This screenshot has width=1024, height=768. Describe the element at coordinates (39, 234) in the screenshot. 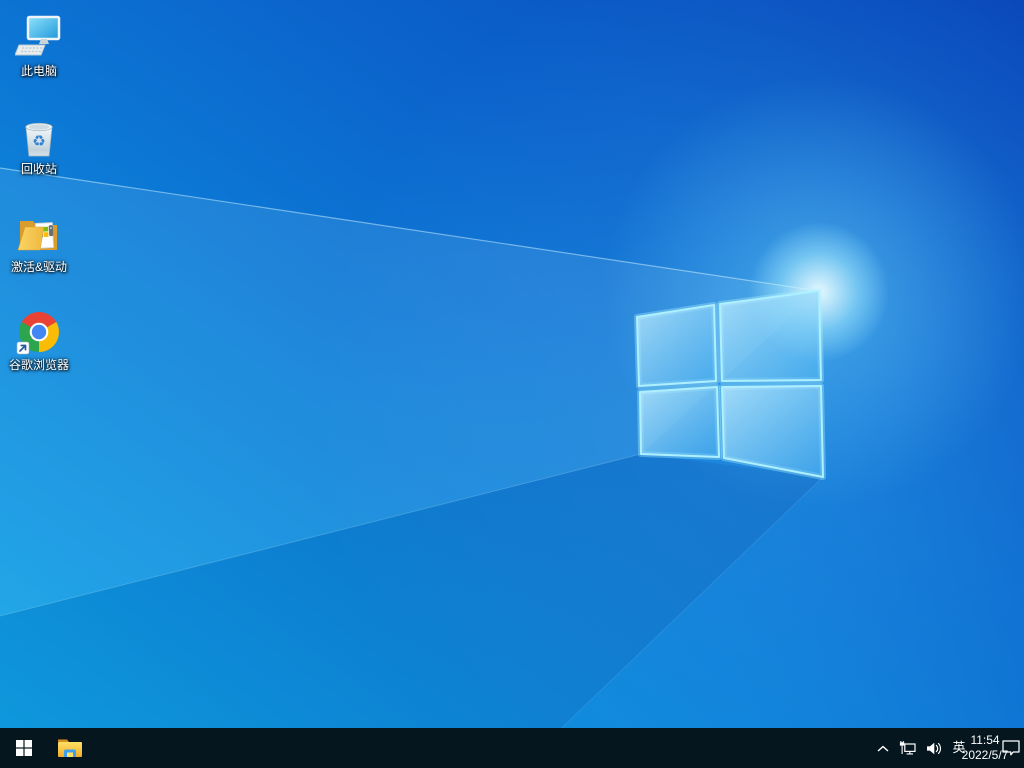

I see `activation-drivers-folder-icon` at that location.